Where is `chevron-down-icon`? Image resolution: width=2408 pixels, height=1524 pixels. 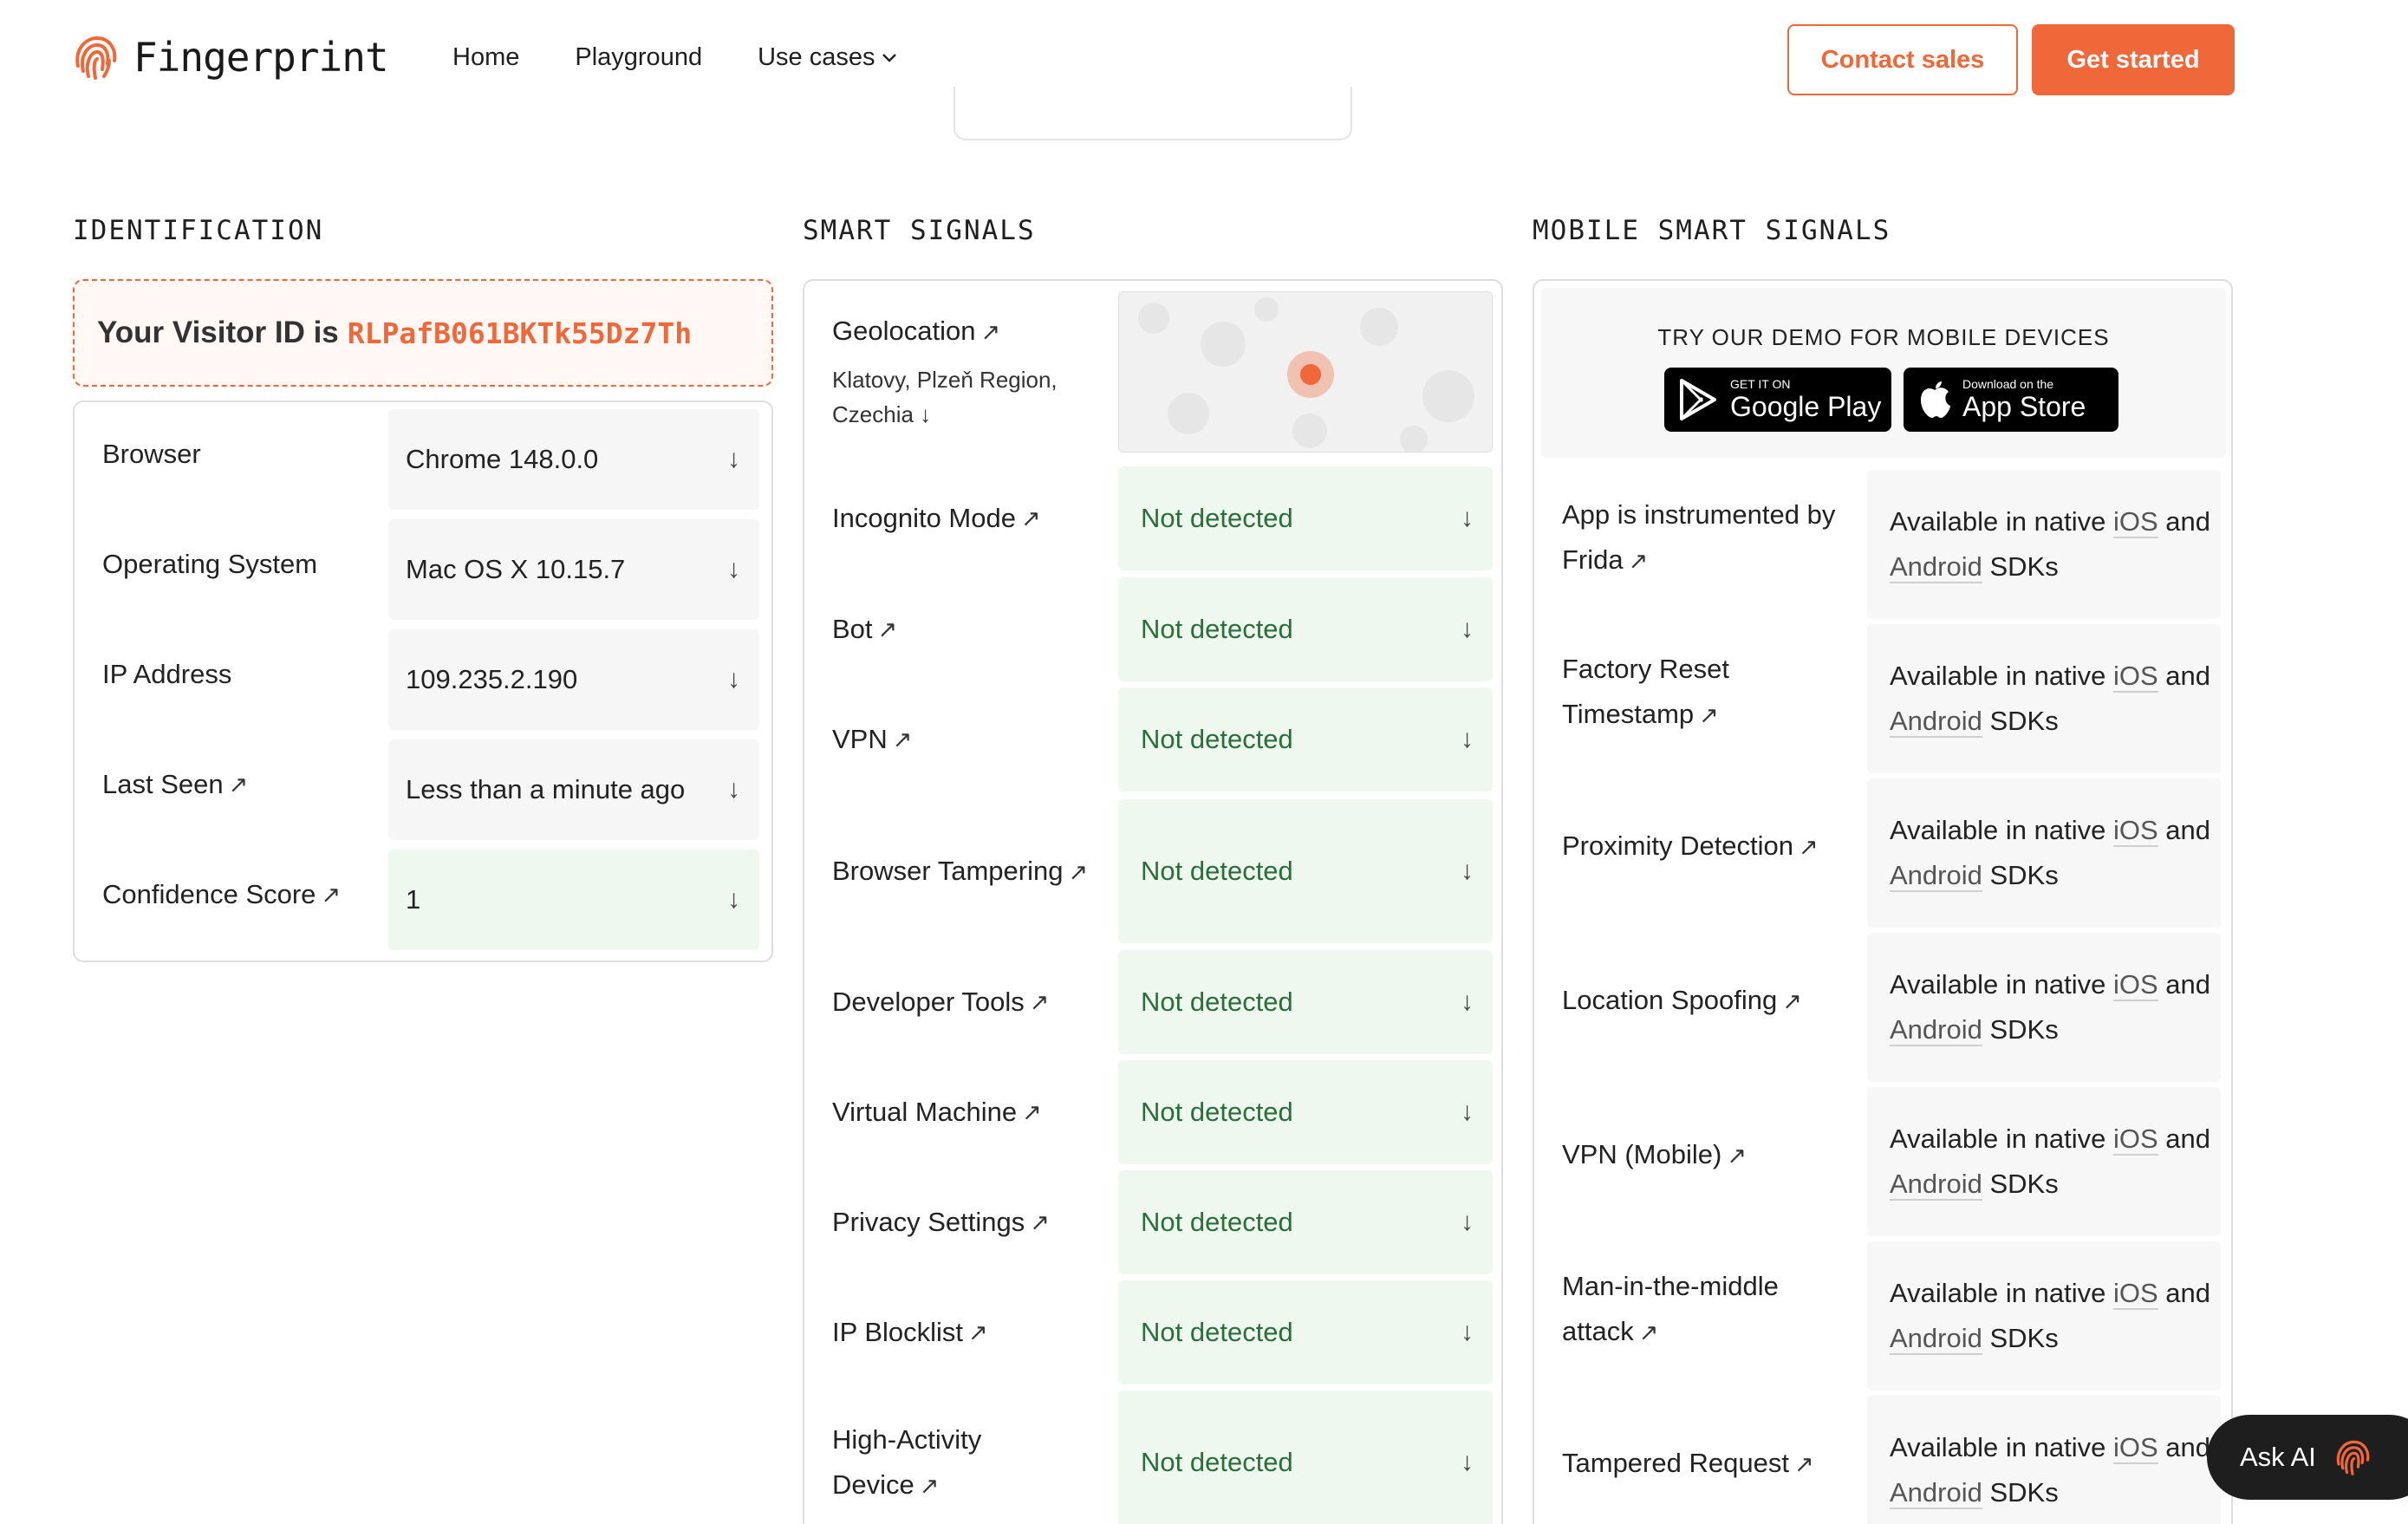
chevron-down-icon is located at coordinates (889, 57).